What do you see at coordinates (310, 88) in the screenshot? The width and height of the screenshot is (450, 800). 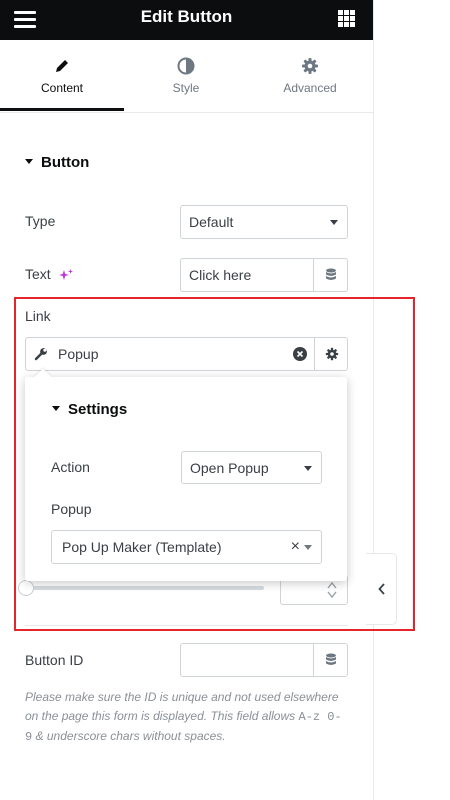 I see `tab-advanced-label: Advanced` at bounding box center [310, 88].